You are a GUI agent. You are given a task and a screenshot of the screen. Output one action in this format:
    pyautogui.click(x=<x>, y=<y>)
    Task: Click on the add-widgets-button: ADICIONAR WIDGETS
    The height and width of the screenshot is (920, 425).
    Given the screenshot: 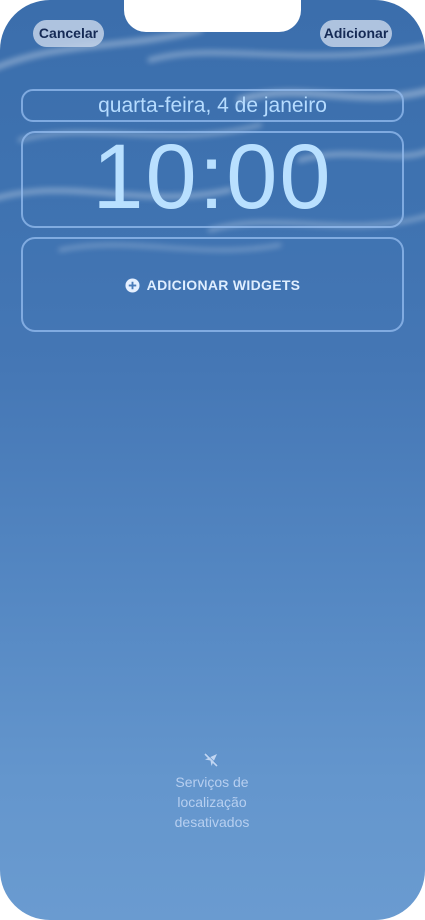 What is the action you would take?
    pyautogui.click(x=212, y=285)
    